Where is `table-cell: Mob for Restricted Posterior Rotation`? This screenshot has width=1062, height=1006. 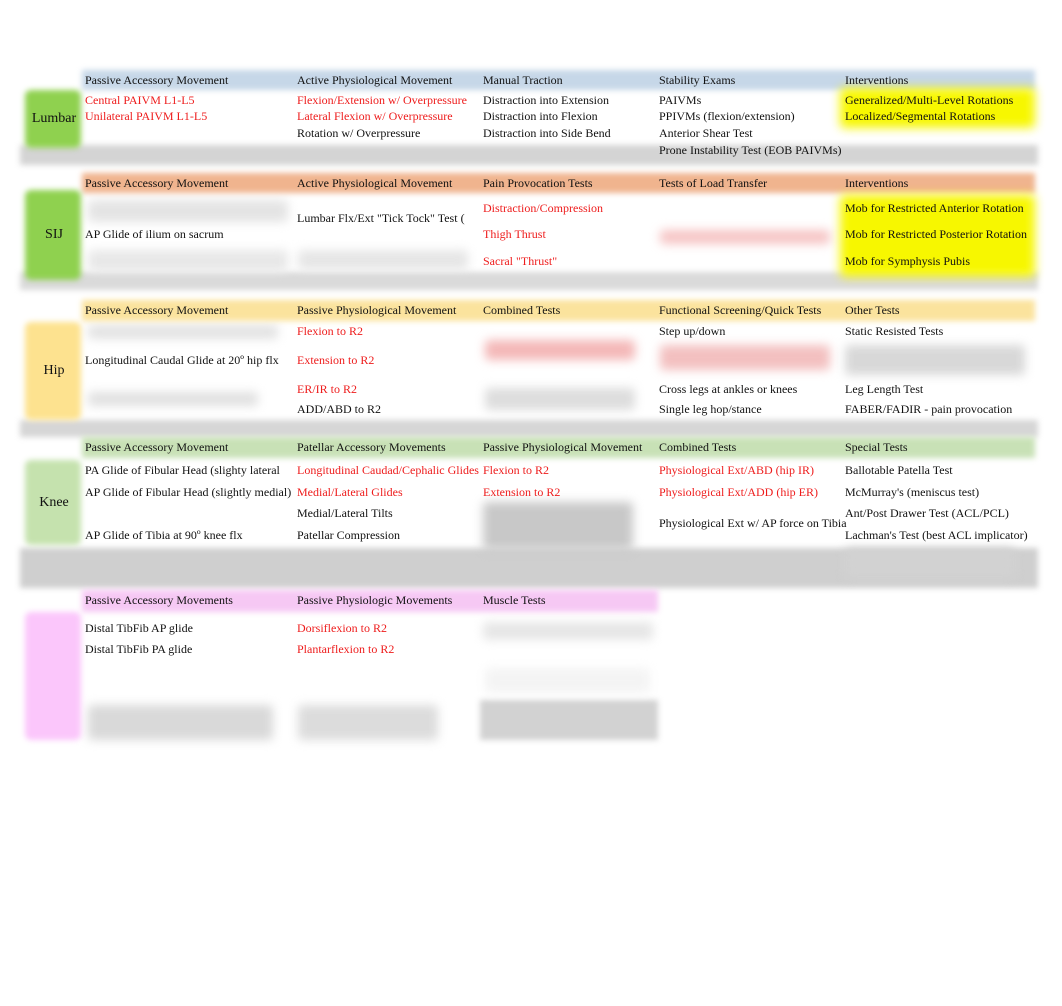
table-cell: Mob for Restricted Posterior Rotation is located at coordinates (936, 234).